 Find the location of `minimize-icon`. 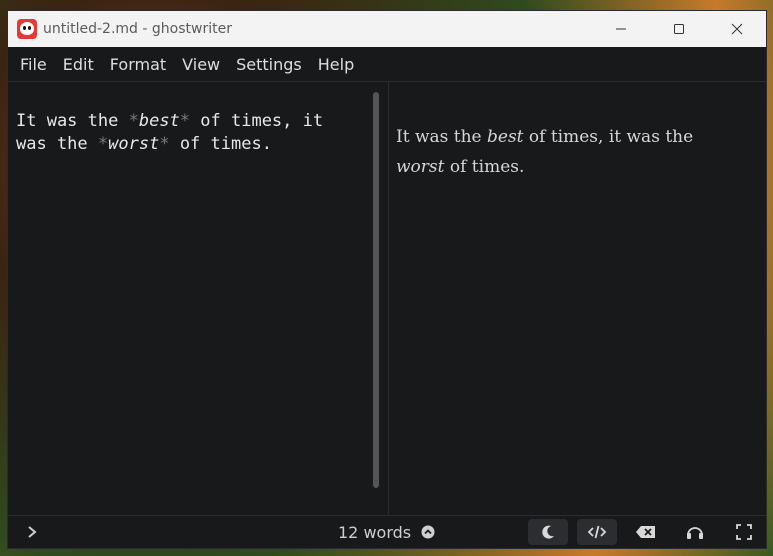

minimize-icon is located at coordinates (621, 29).